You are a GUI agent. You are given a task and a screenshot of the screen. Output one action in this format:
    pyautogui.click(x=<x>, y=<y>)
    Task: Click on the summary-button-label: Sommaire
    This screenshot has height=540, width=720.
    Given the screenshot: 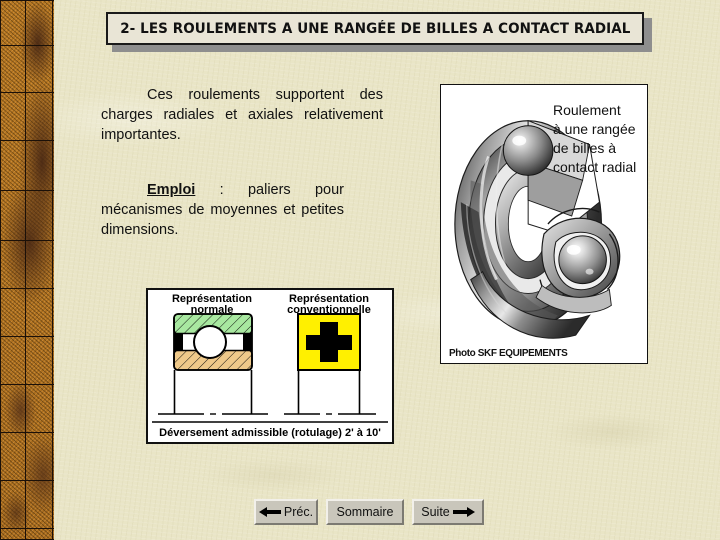 What is the action you would take?
    pyautogui.click(x=365, y=512)
    